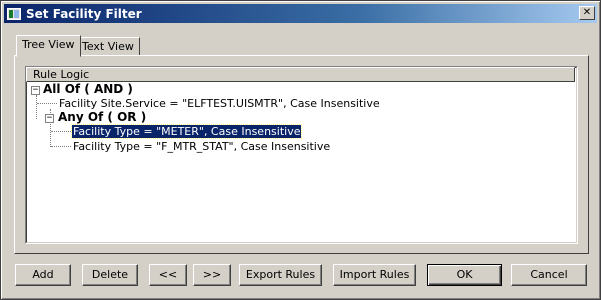  I want to click on rule-logic-column-header: Rule Logic, so click(300, 74).